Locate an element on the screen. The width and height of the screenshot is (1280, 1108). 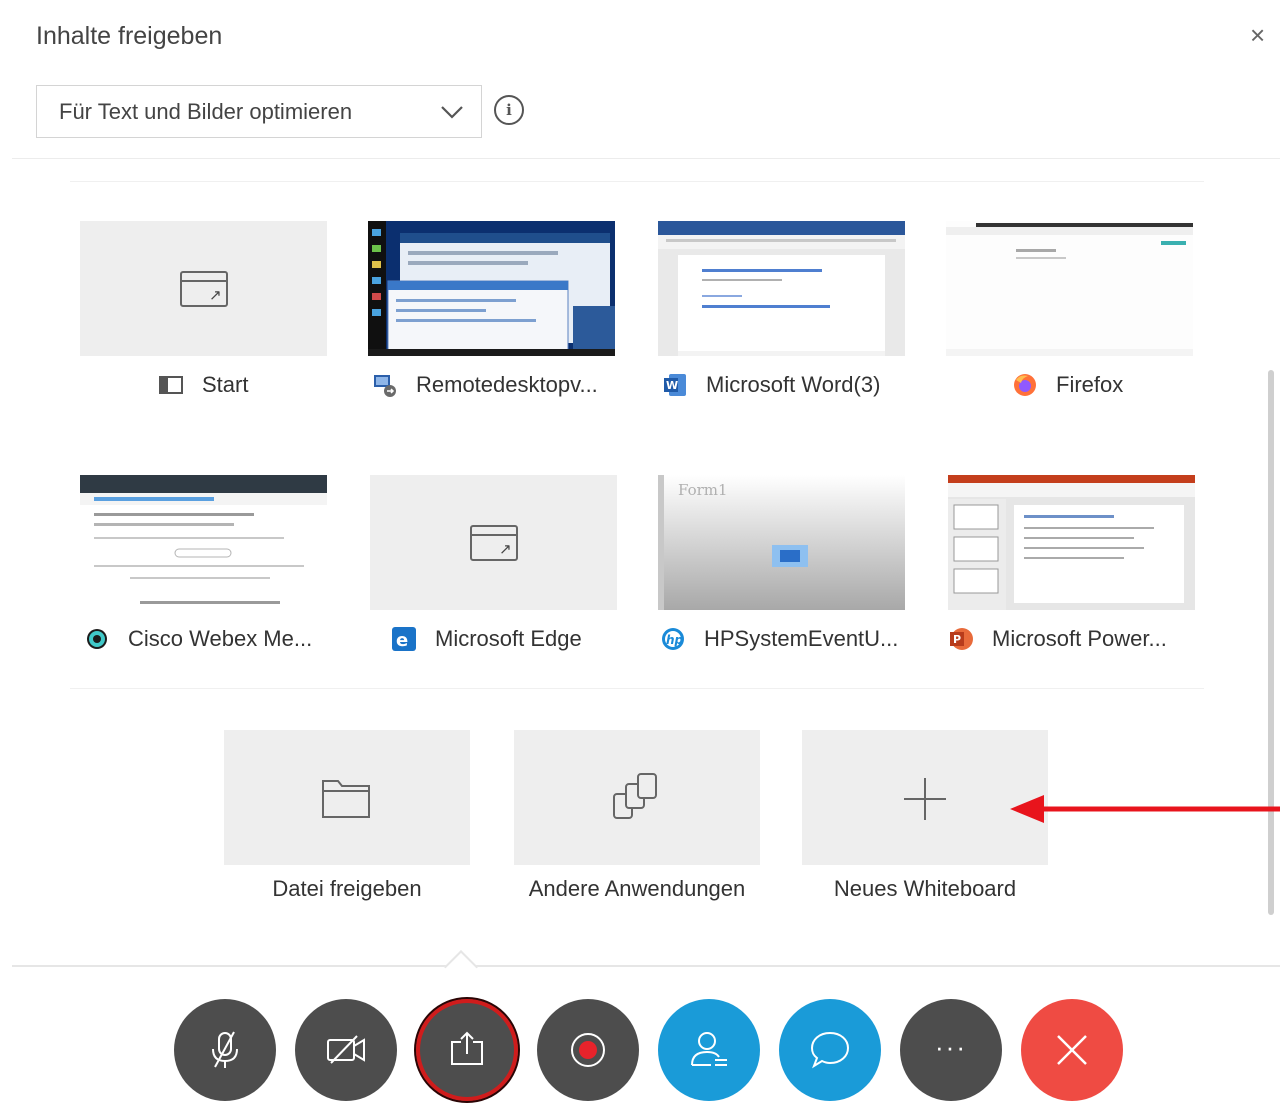
participants-button is located at coordinates (709, 1050).